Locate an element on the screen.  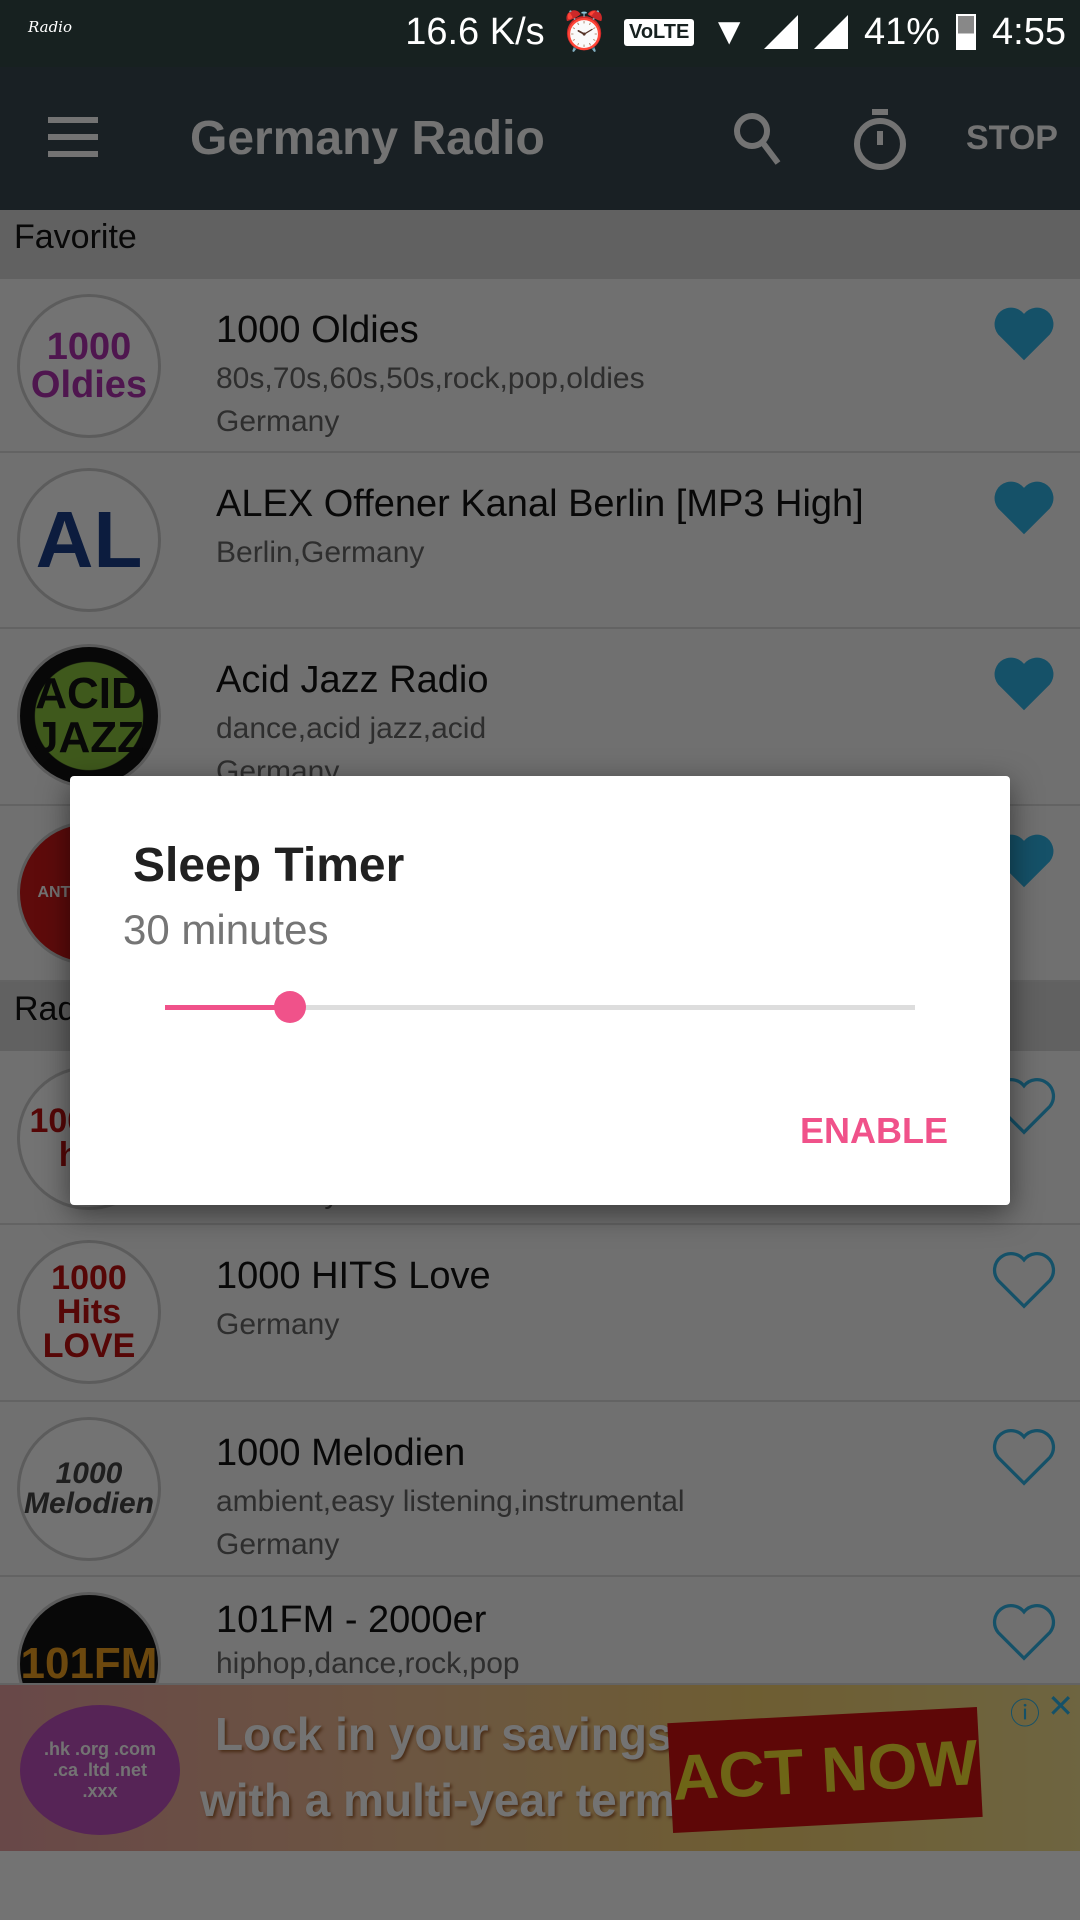
toolbar: Germany Radio STOP is located at coordinates (540, 138).